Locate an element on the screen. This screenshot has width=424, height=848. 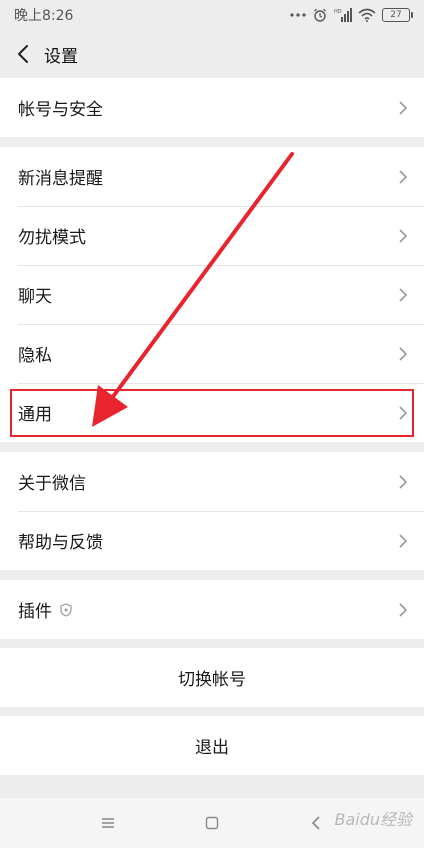
settings-item-label: 勿扰模式 is located at coordinates (52, 238).